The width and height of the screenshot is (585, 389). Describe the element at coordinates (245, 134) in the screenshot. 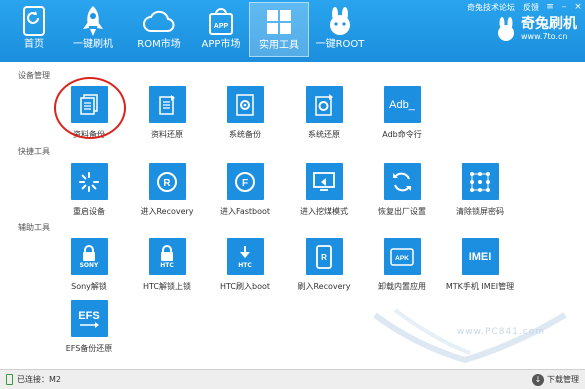

I see `tool-label: 系统备份` at that location.